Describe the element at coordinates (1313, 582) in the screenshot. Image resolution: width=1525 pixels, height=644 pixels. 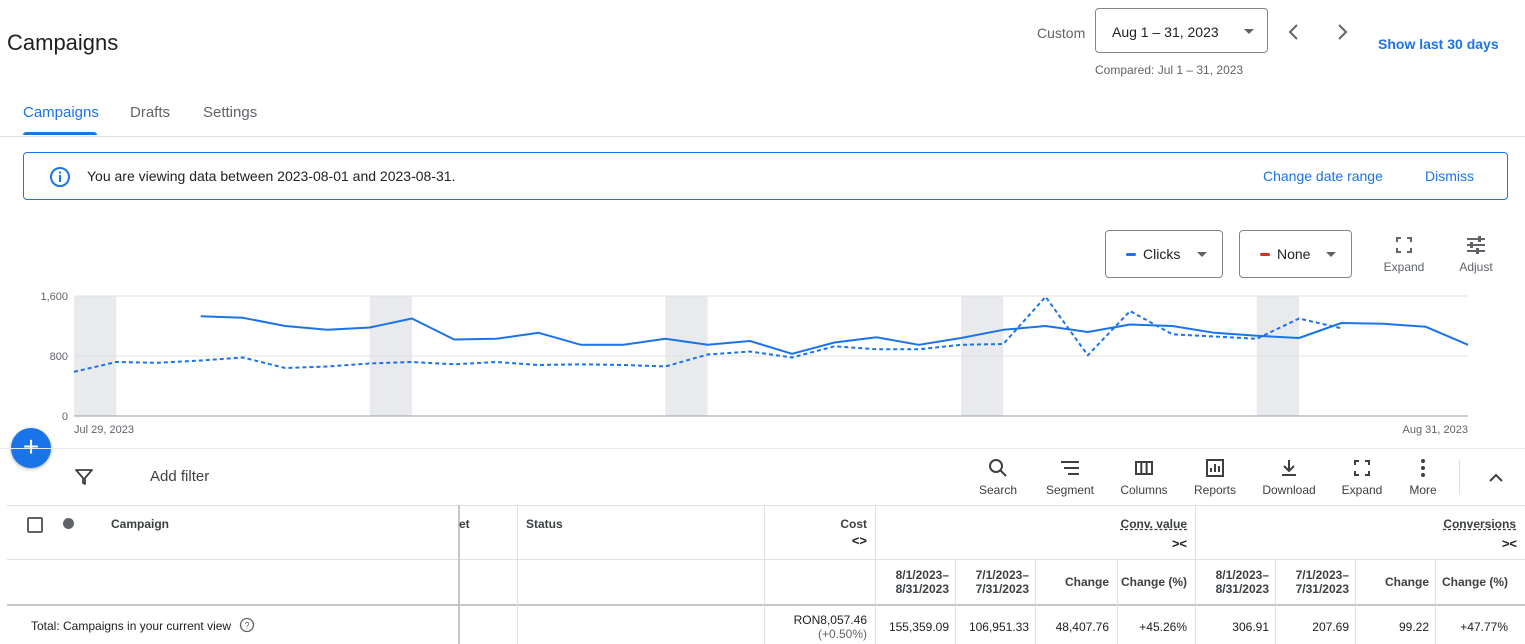
I see `conversions-period2-header: 7/1/2023– 7/31/2023` at that location.